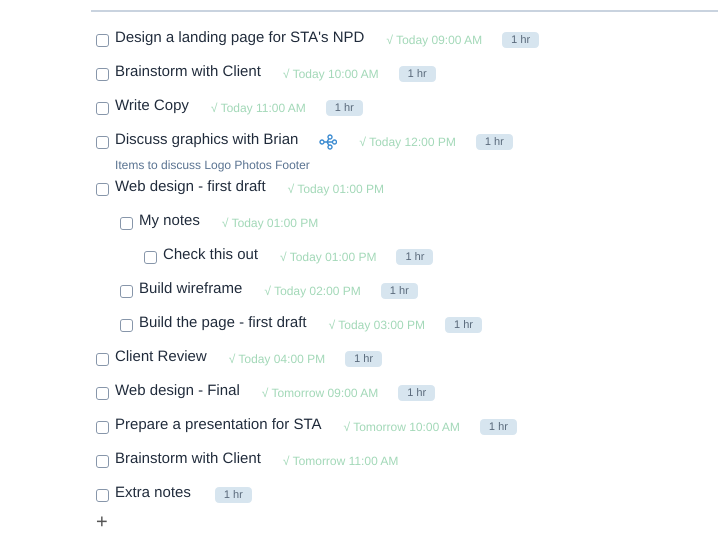  I want to click on due-date: √ Today 04:00 PM, so click(277, 359).